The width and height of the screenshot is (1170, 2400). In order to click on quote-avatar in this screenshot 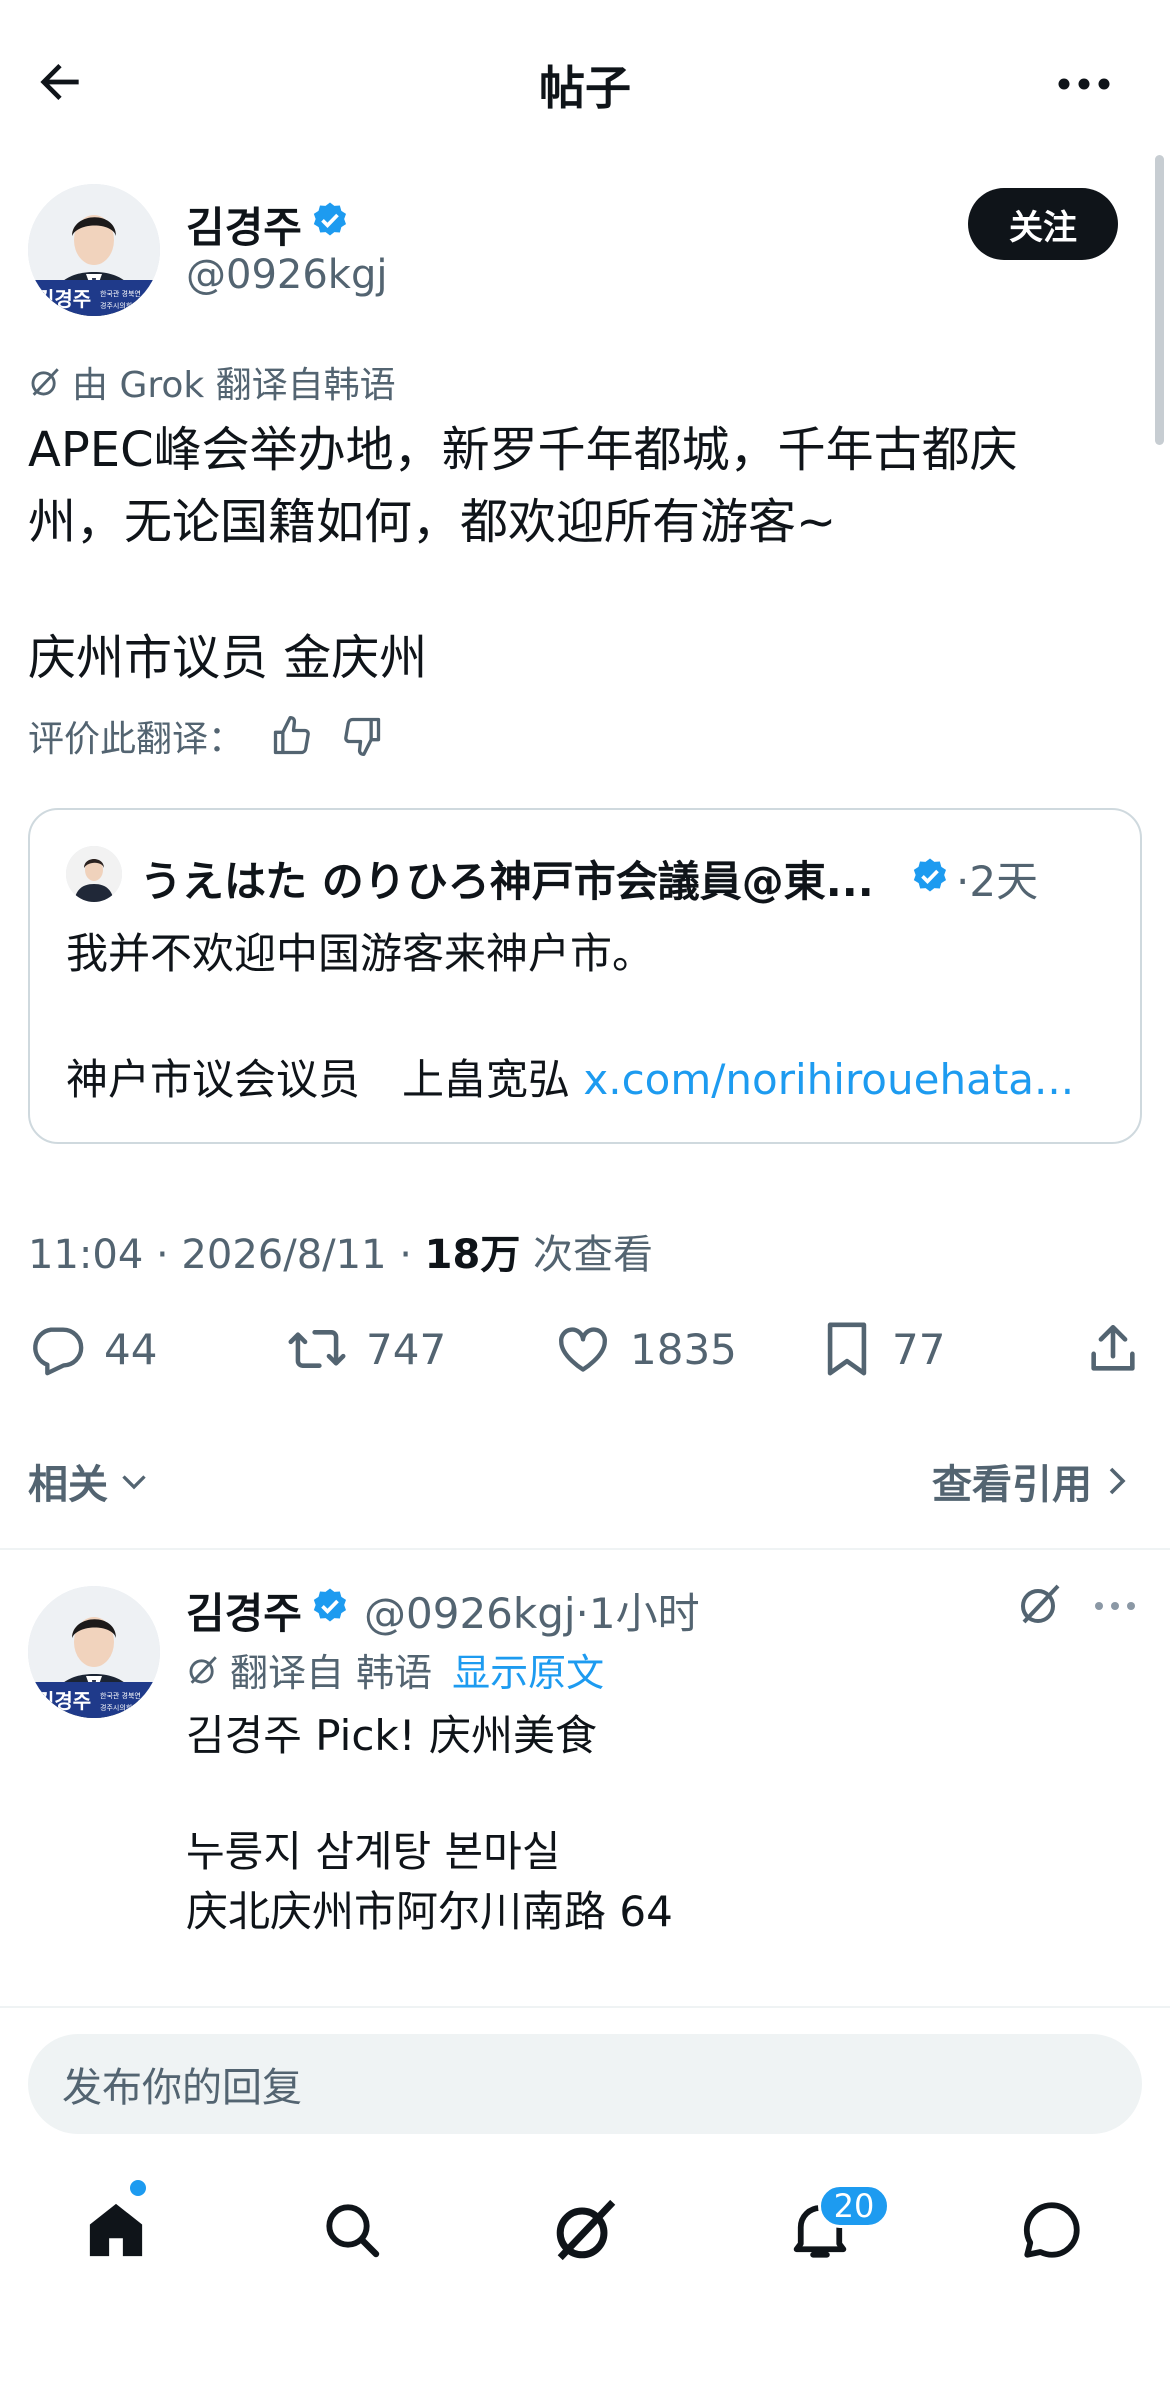, I will do `click(94, 874)`.